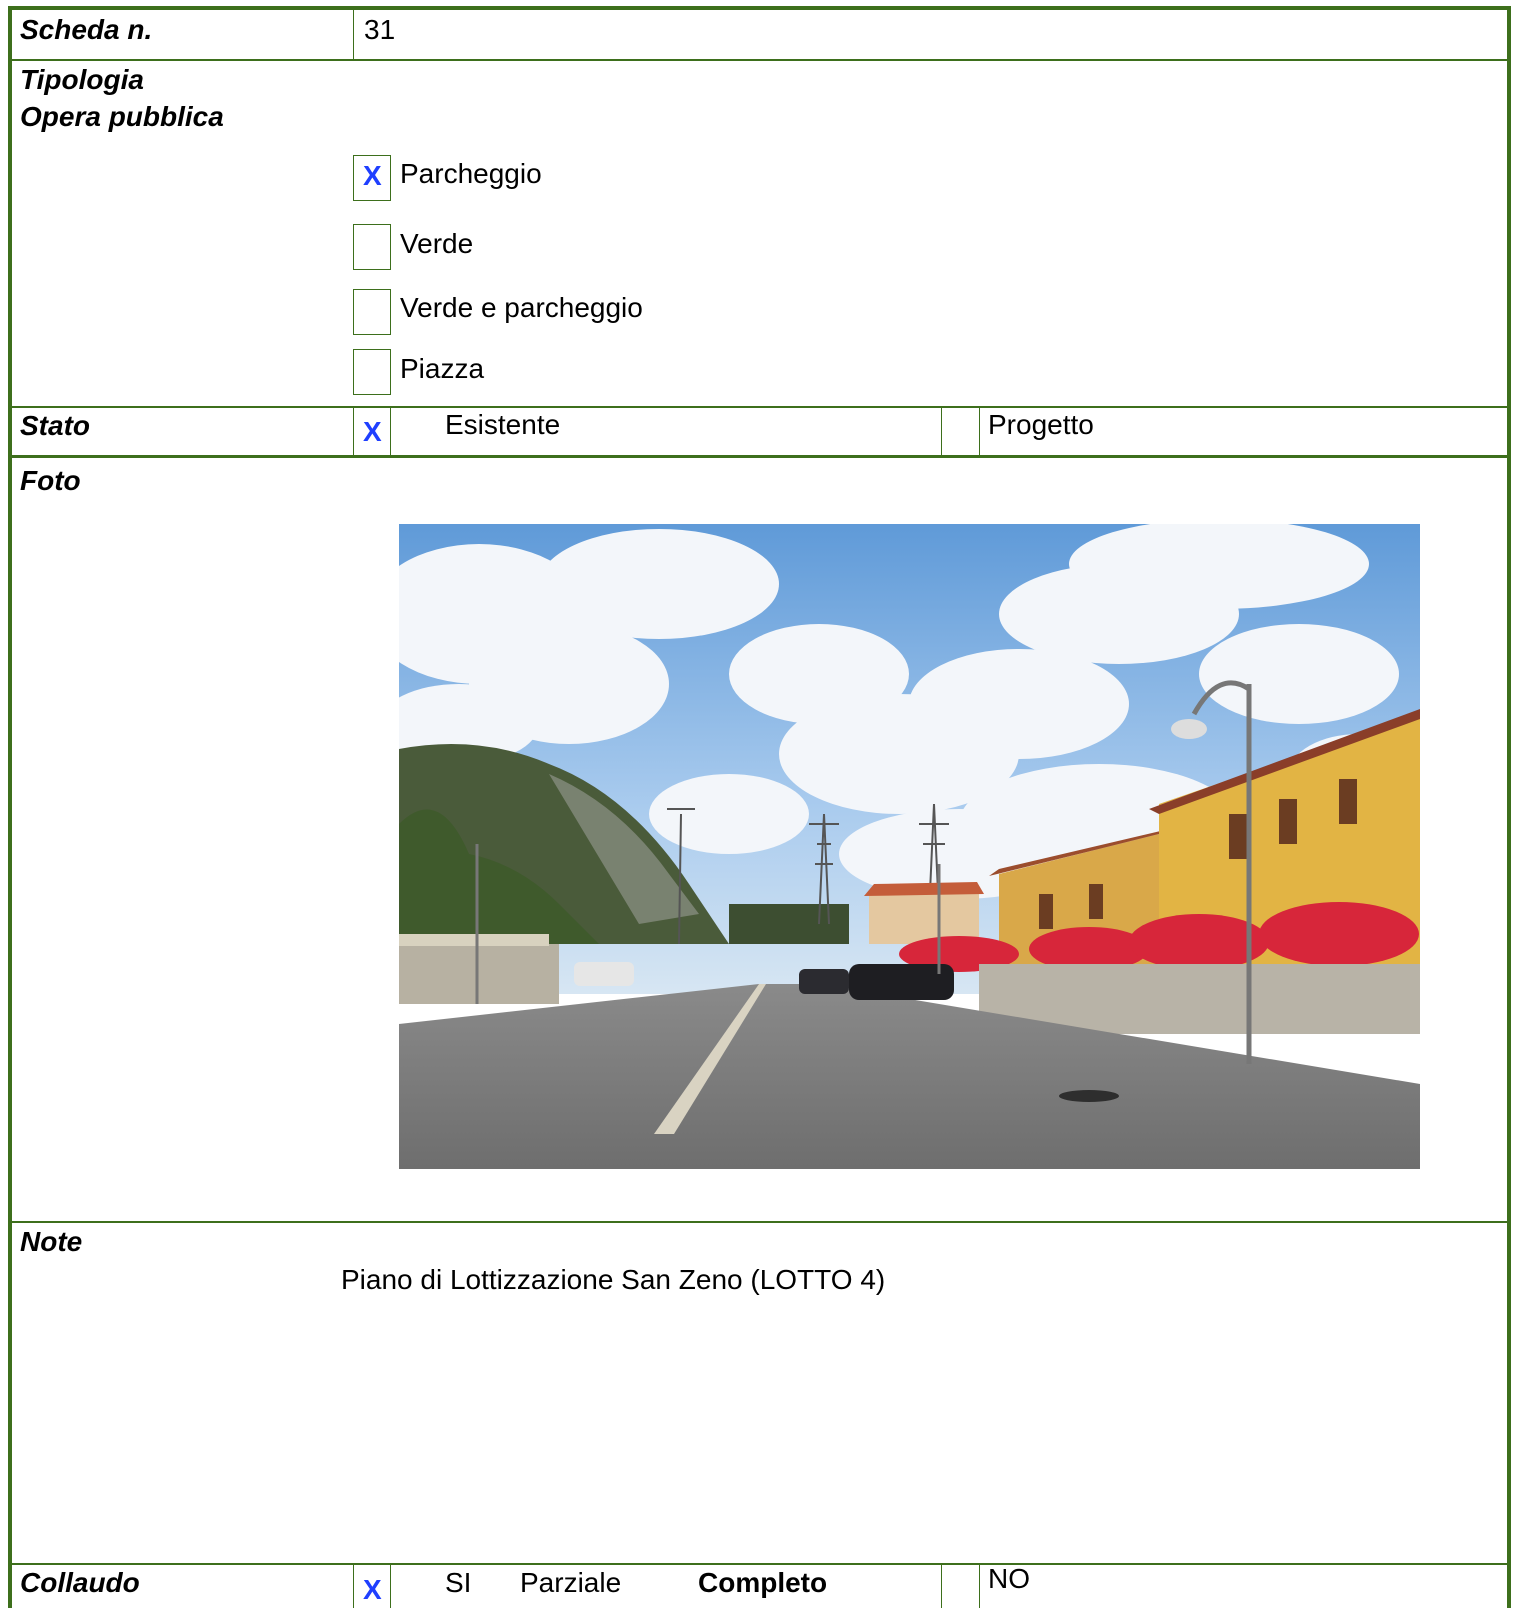 The height and width of the screenshot is (1608, 1517). Describe the element at coordinates (372, 1590) in the screenshot. I see `collaudo-check-mark: X` at that location.